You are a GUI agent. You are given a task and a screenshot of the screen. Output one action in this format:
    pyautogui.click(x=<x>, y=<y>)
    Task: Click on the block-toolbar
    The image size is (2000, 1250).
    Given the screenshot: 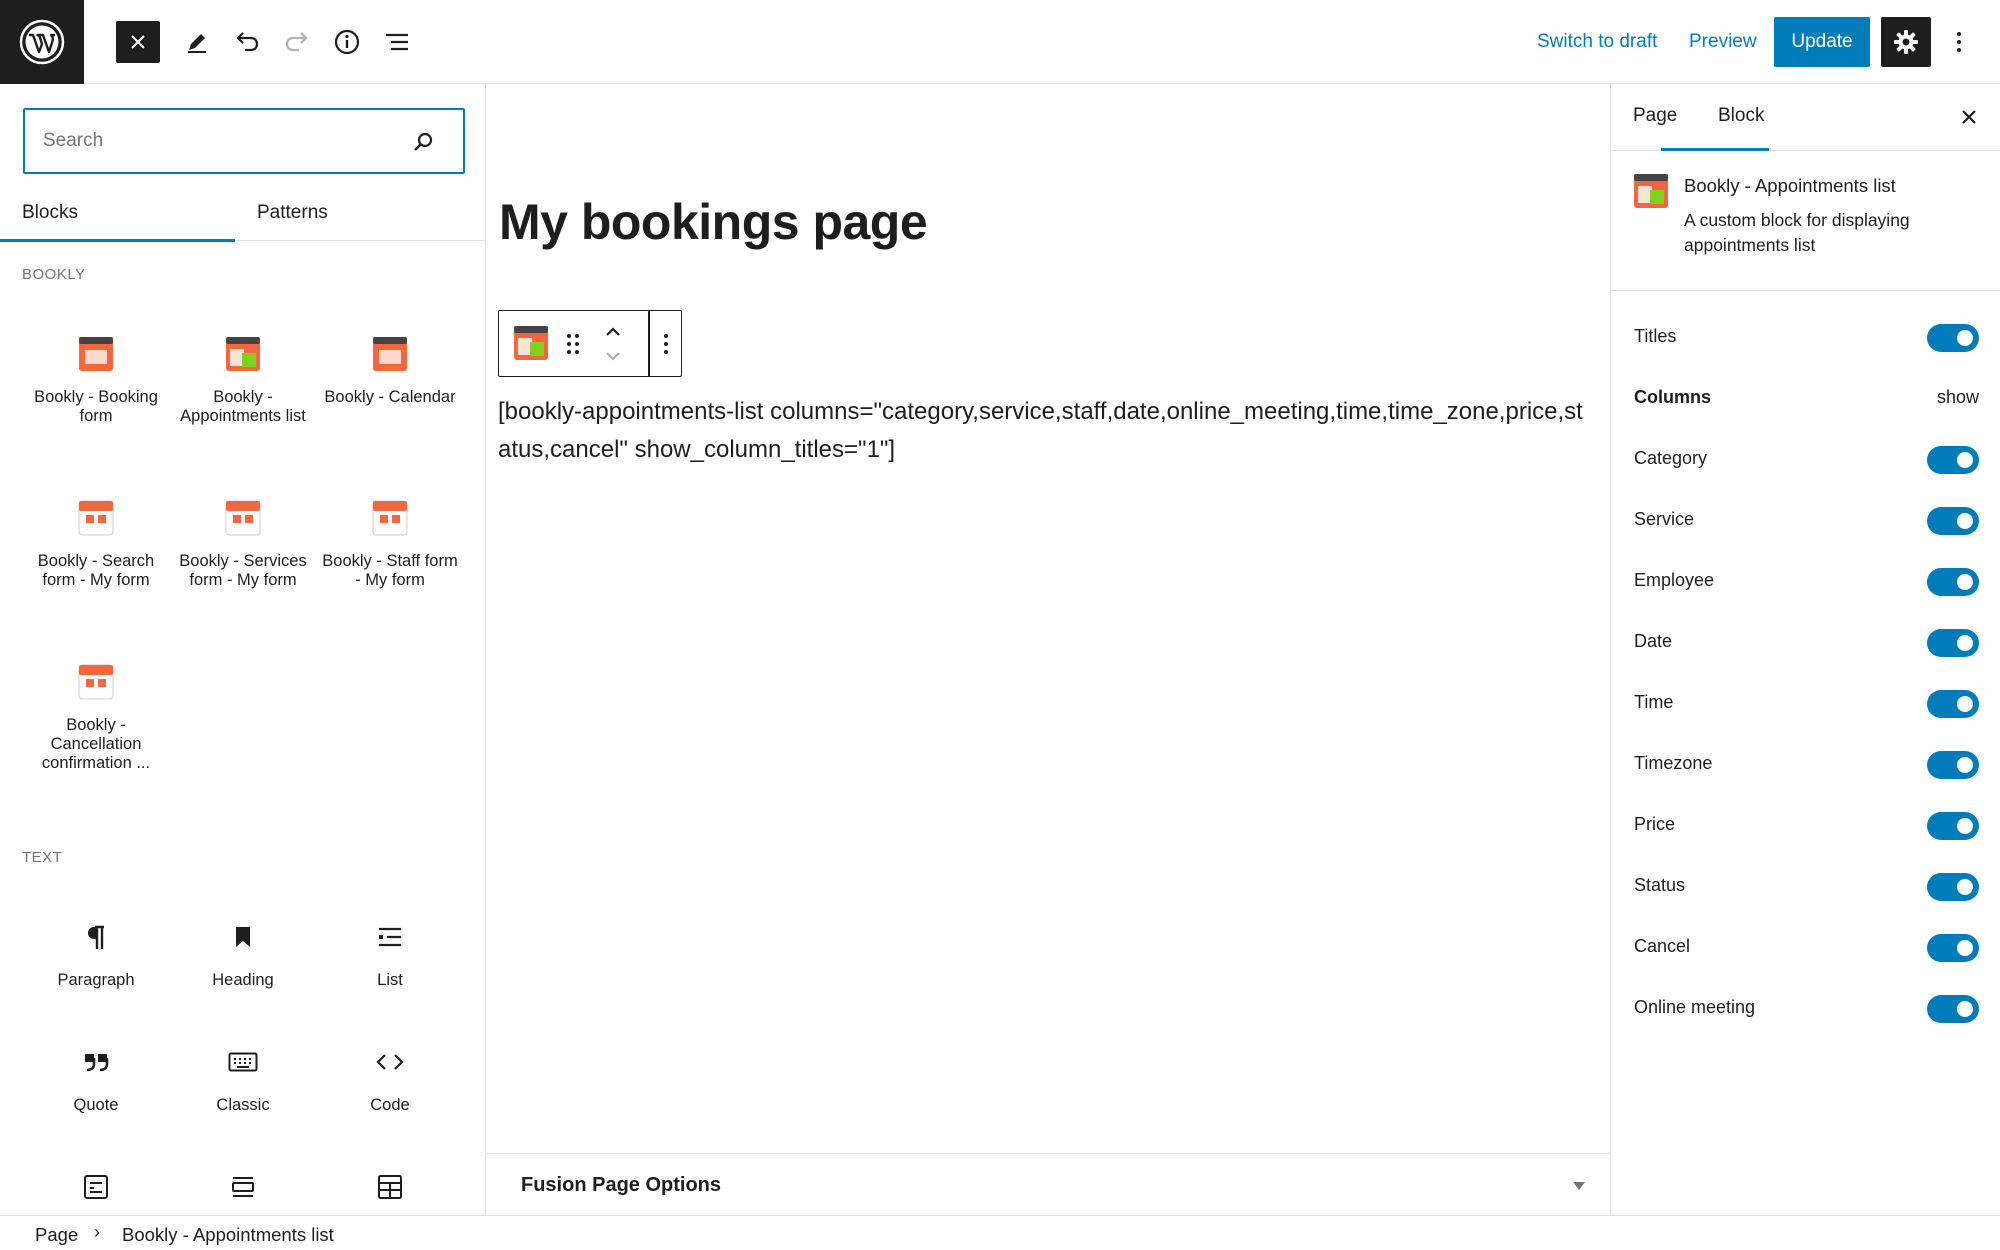 What is the action you would take?
    pyautogui.click(x=590, y=343)
    